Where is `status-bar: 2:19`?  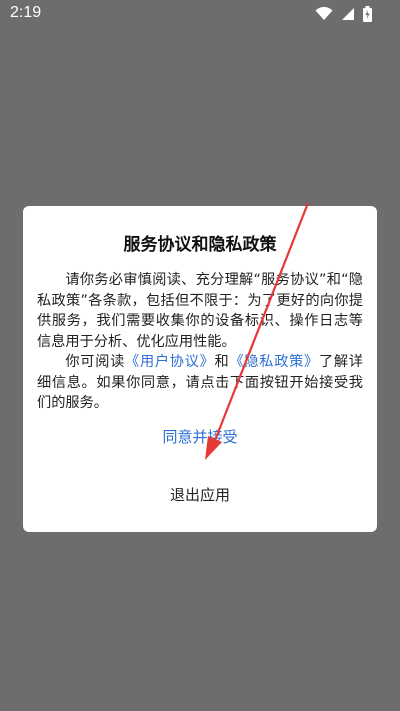
status-bar: 2:19 is located at coordinates (200, 14).